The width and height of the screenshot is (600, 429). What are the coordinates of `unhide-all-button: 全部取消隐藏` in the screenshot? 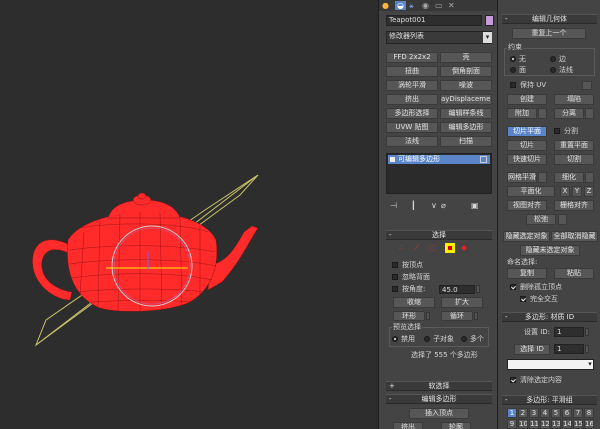 It's located at (574, 236).